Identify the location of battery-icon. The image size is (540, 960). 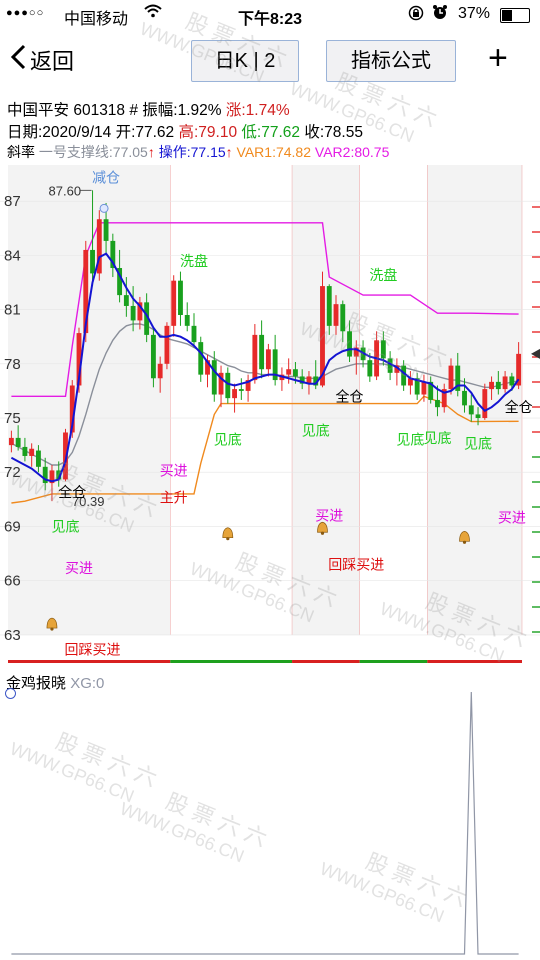
(515, 15).